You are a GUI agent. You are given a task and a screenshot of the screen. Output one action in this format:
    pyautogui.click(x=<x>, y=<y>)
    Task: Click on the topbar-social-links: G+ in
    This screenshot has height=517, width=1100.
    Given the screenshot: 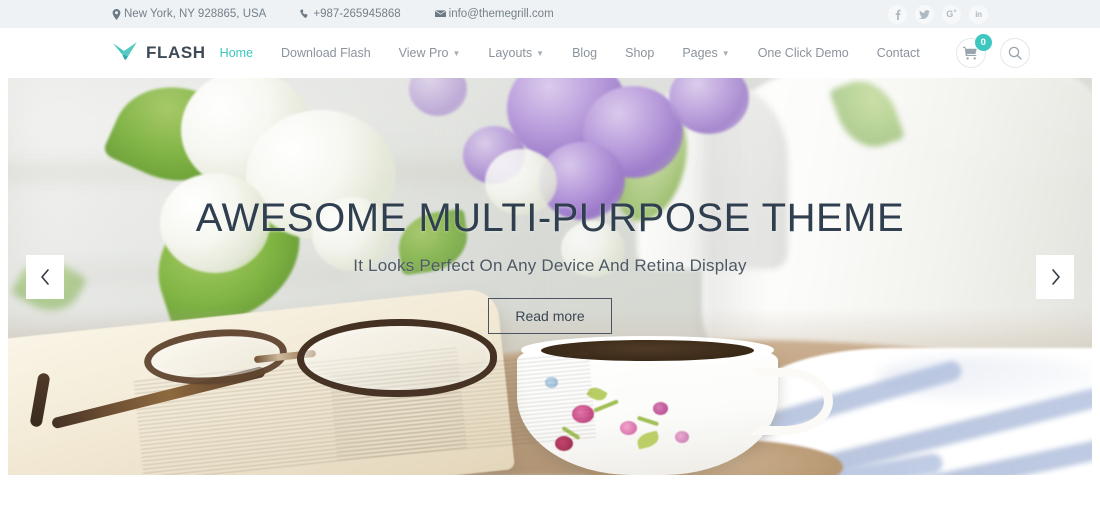 What is the action you would take?
    pyautogui.click(x=938, y=14)
    